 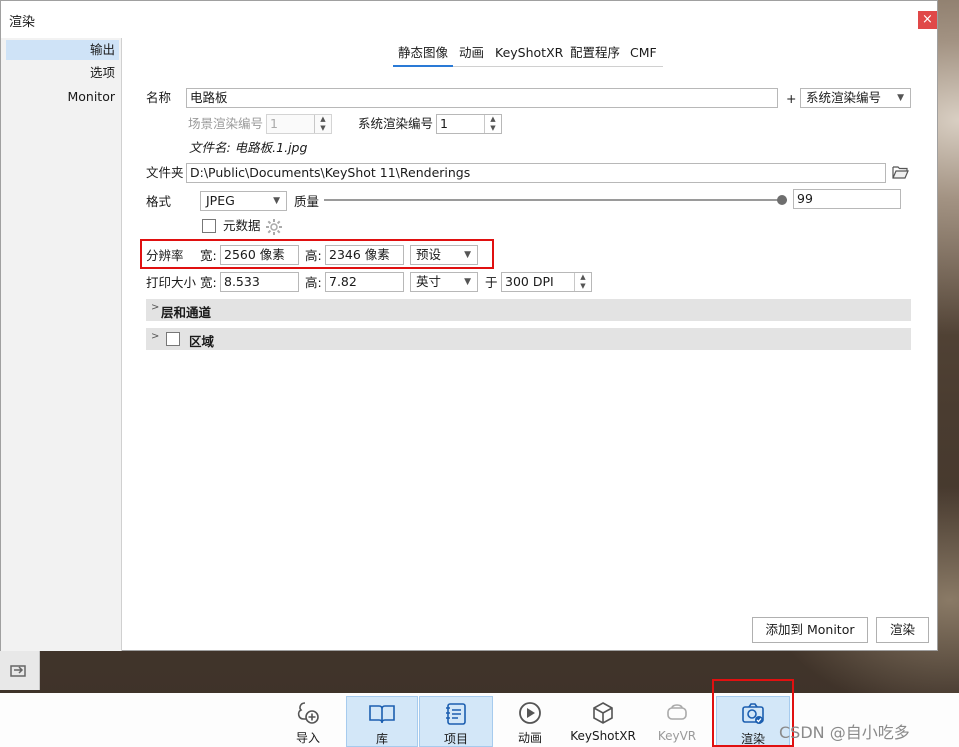 I want to click on format-value: JPEG, so click(x=220, y=200).